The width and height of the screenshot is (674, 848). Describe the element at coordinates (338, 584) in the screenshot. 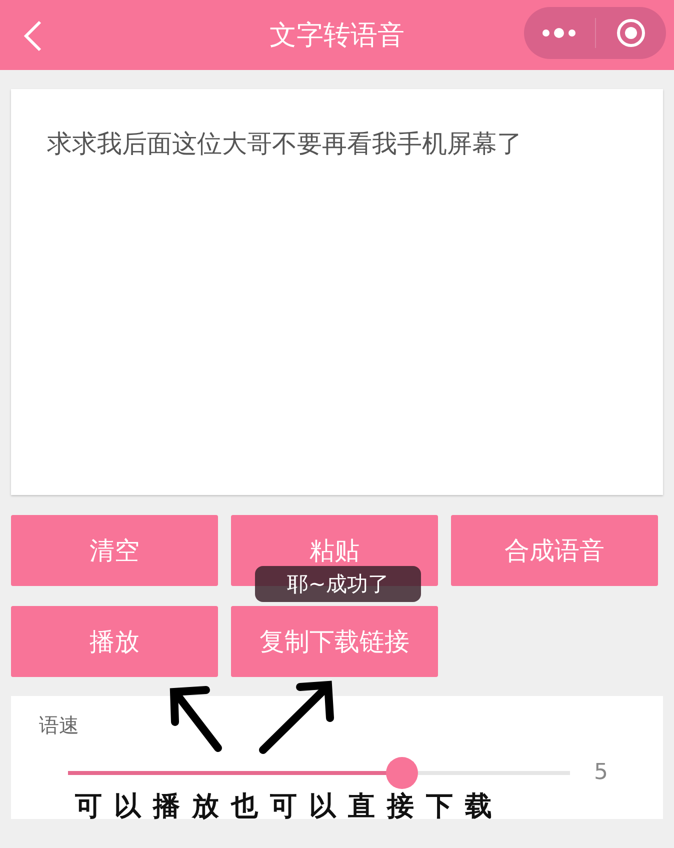

I see `toast-message: 耶~成功了` at that location.